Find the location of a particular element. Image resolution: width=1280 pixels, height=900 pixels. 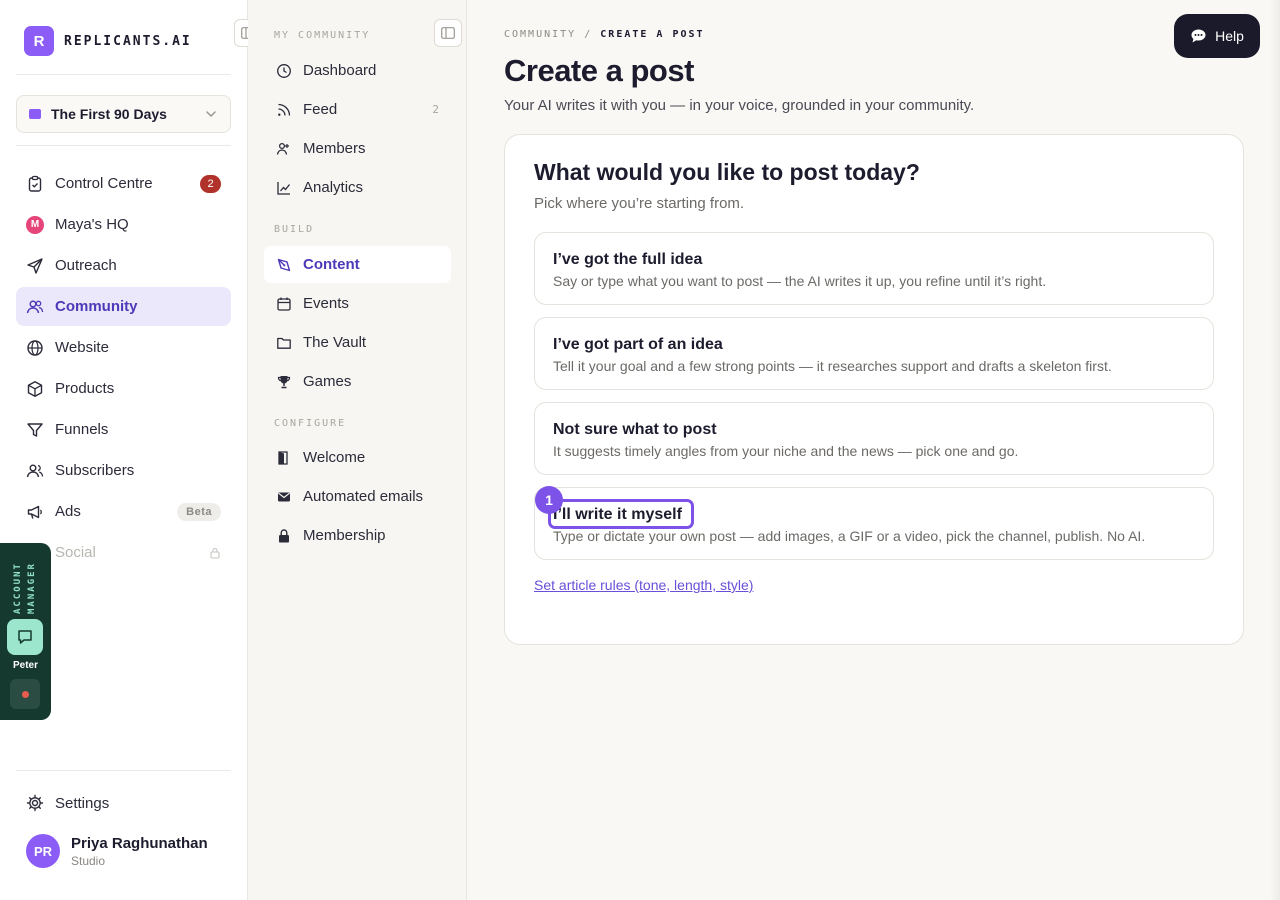

nav-item-label: Control Centre is located at coordinates (104, 183).